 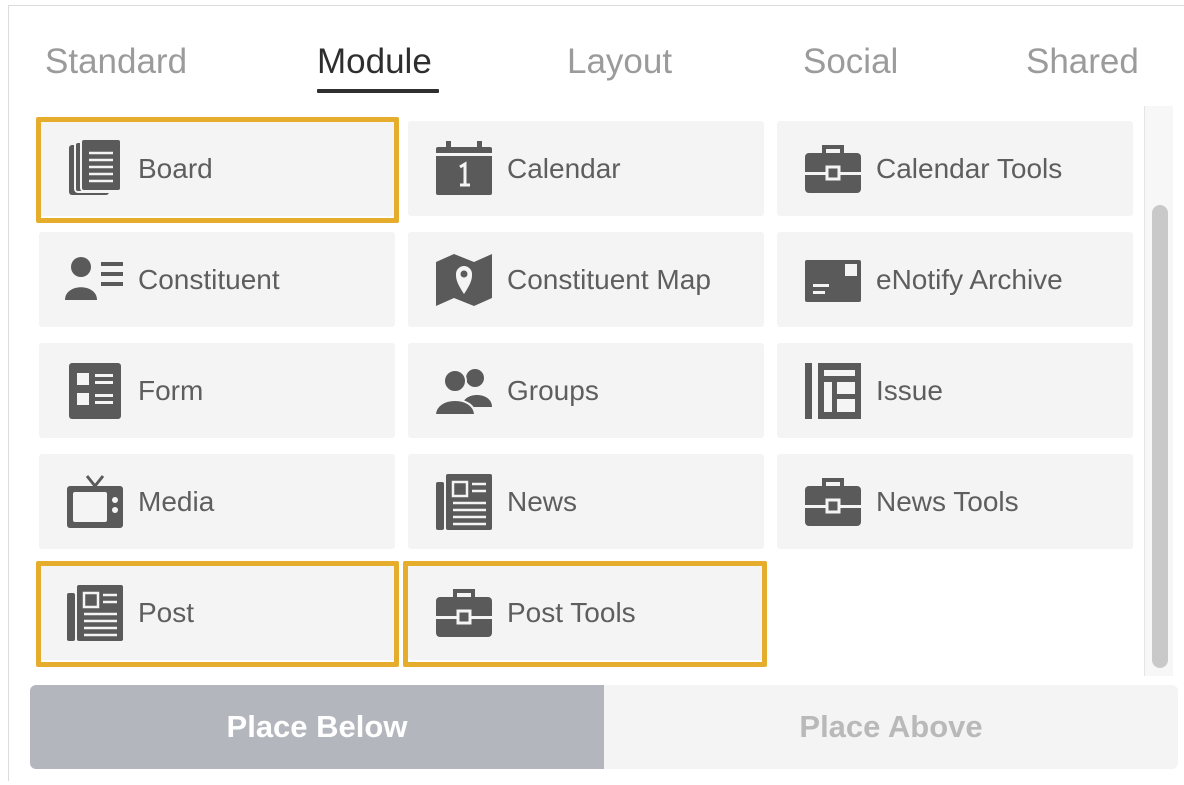 I want to click on groups-icon, so click(x=464, y=391).